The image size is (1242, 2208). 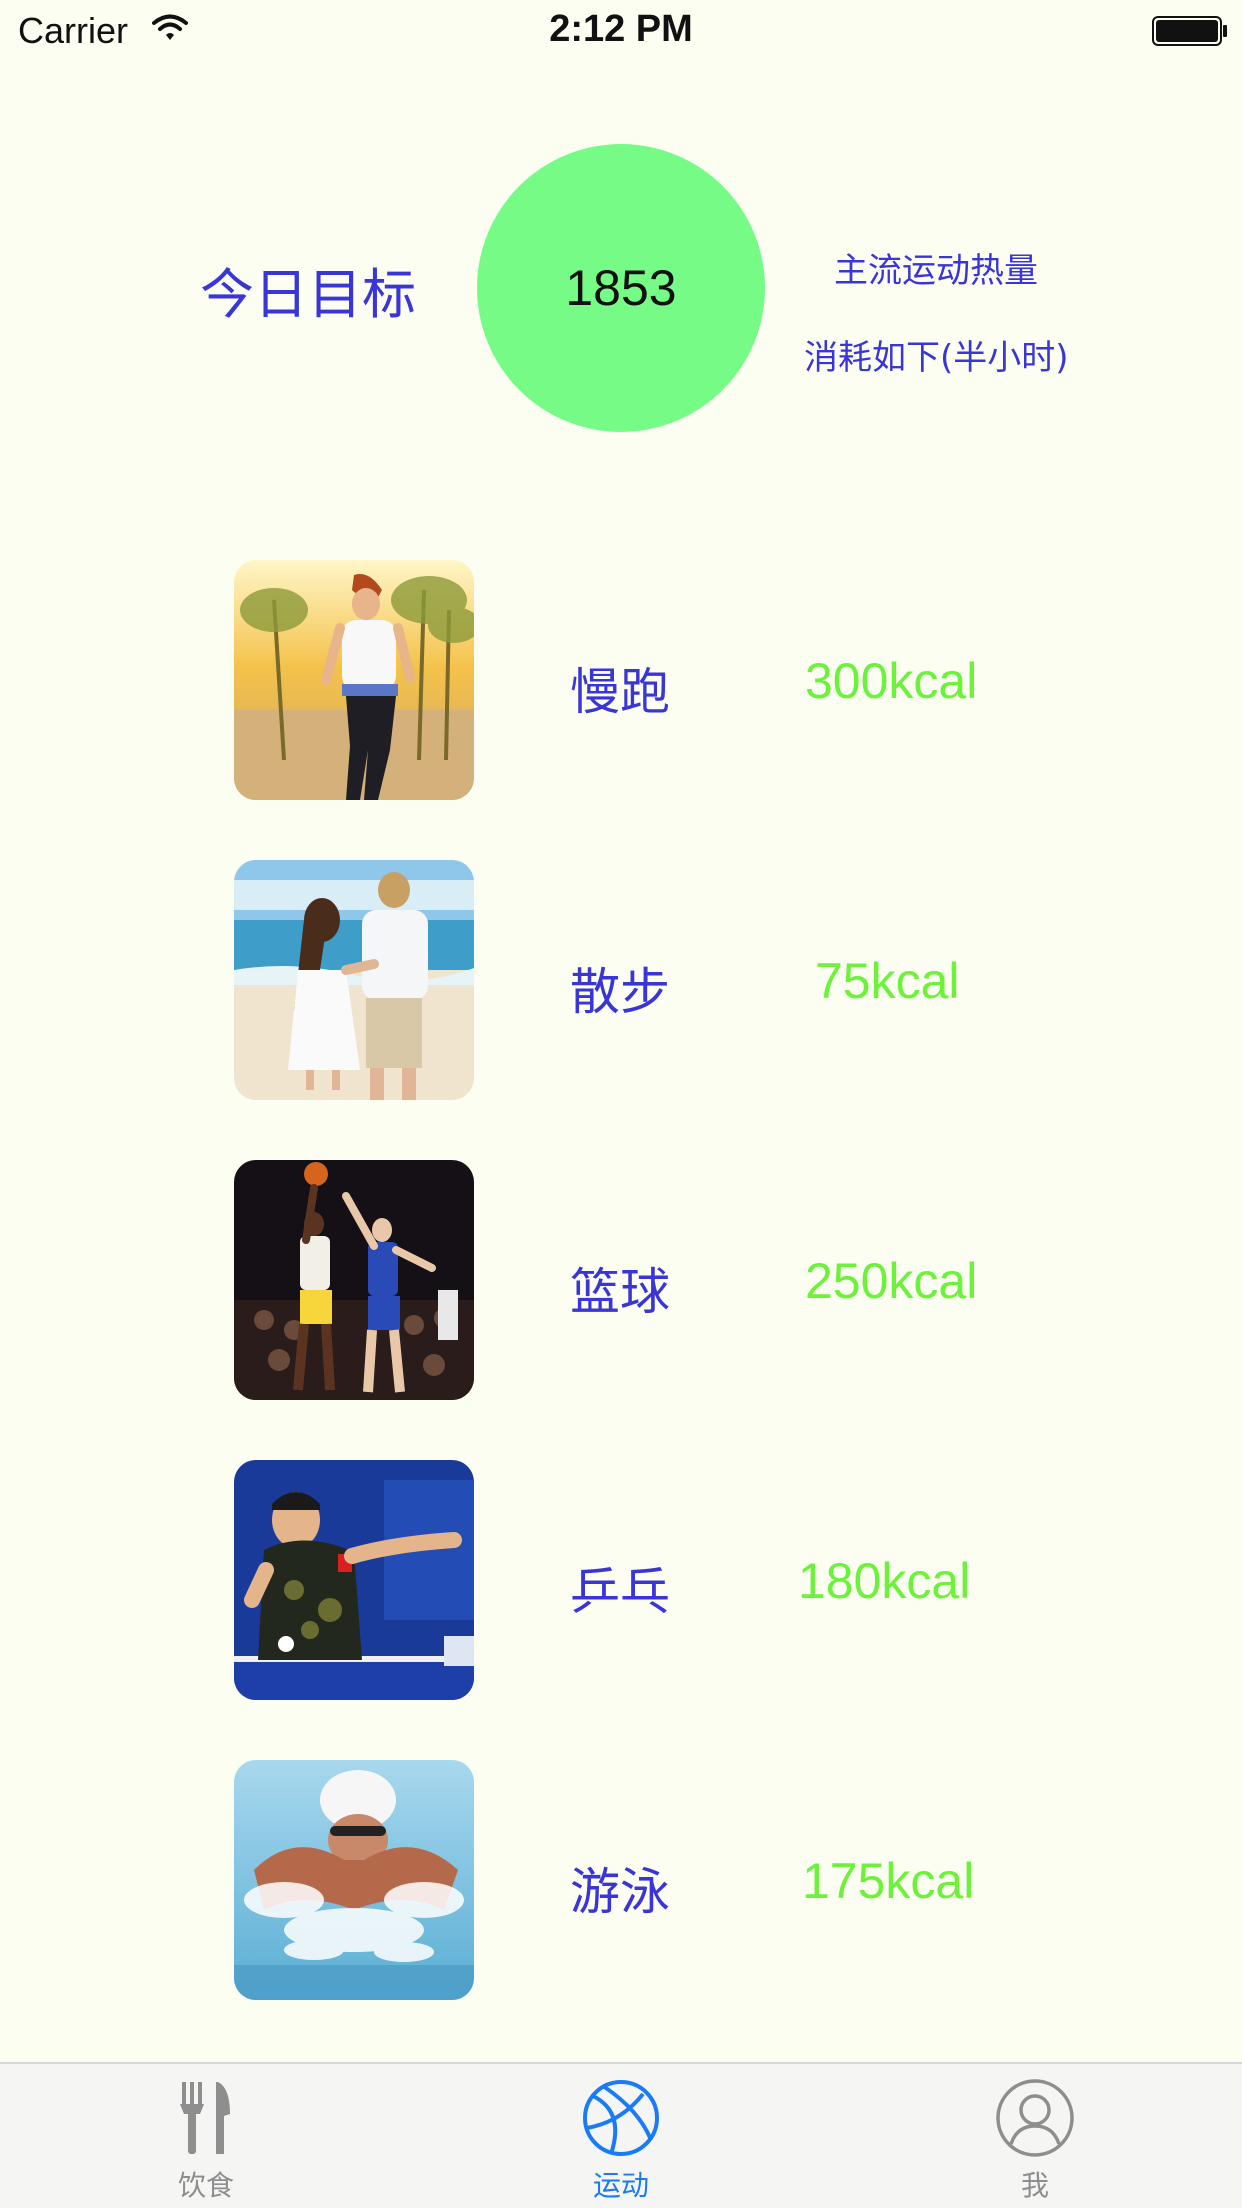 What do you see at coordinates (884, 1581) in the screenshot?
I see `exercise-kcal: 180kcal` at bounding box center [884, 1581].